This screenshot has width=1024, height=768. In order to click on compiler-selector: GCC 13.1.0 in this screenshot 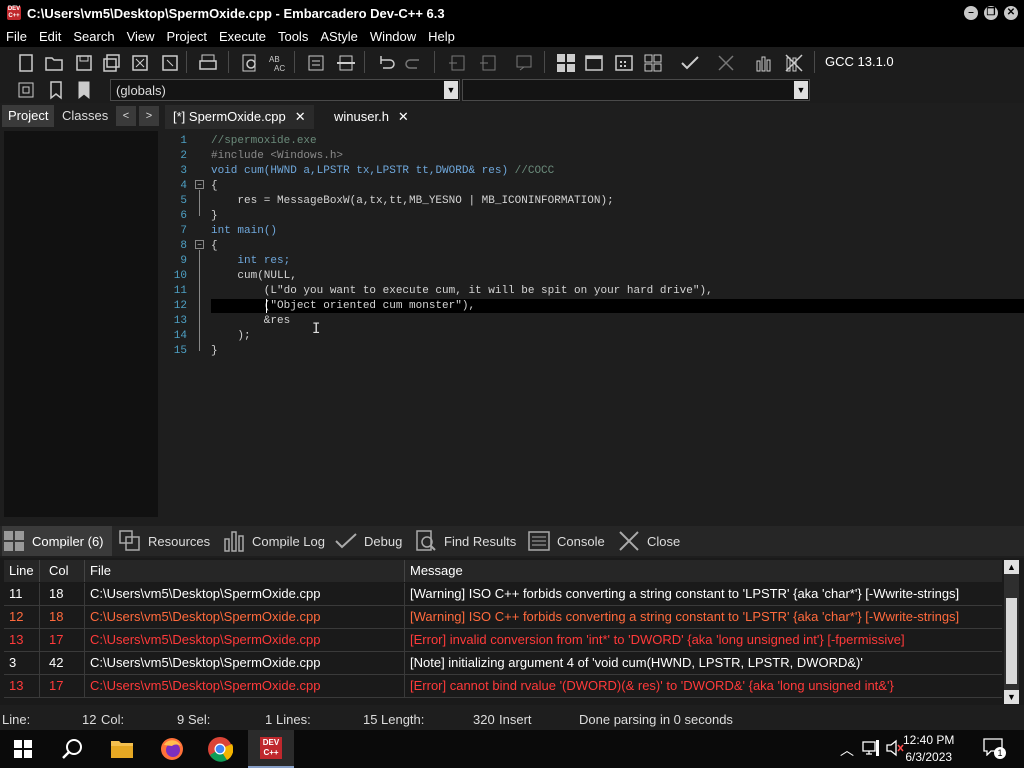, I will do `click(859, 61)`.